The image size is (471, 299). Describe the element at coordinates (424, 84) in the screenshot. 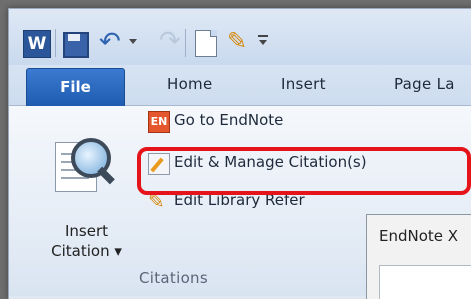

I see `tab-page-layout: Page La` at that location.